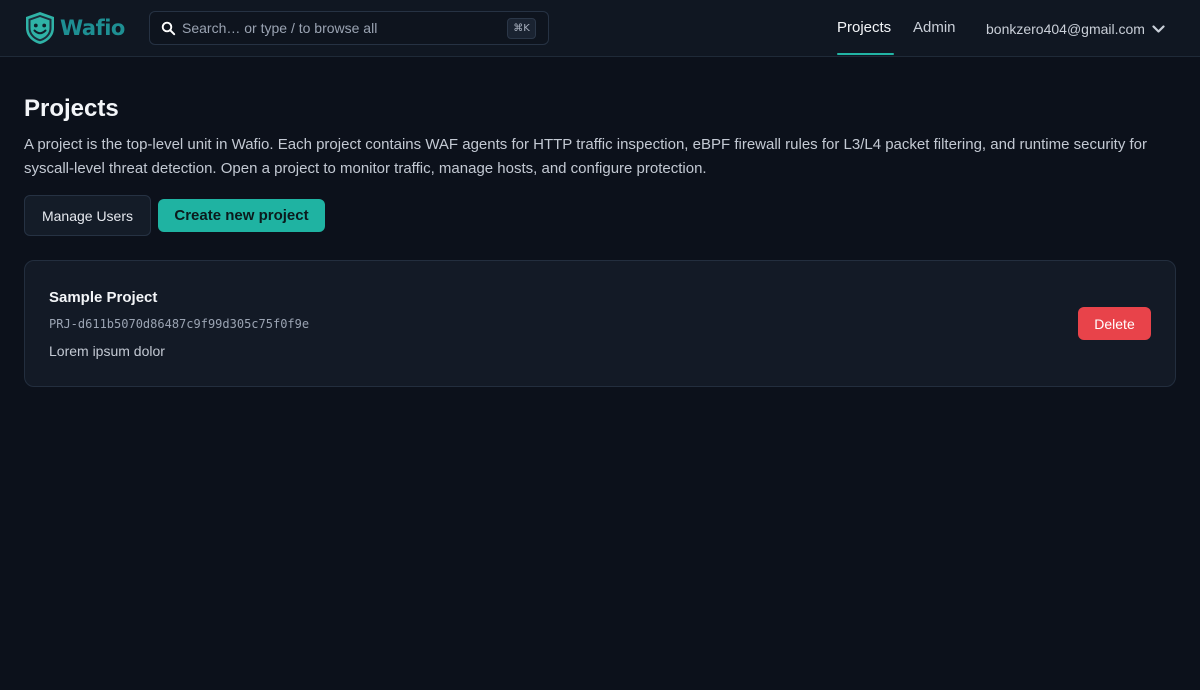 This screenshot has width=1200, height=690. I want to click on search-placeholder: Search… or type / to browse all, so click(280, 28).